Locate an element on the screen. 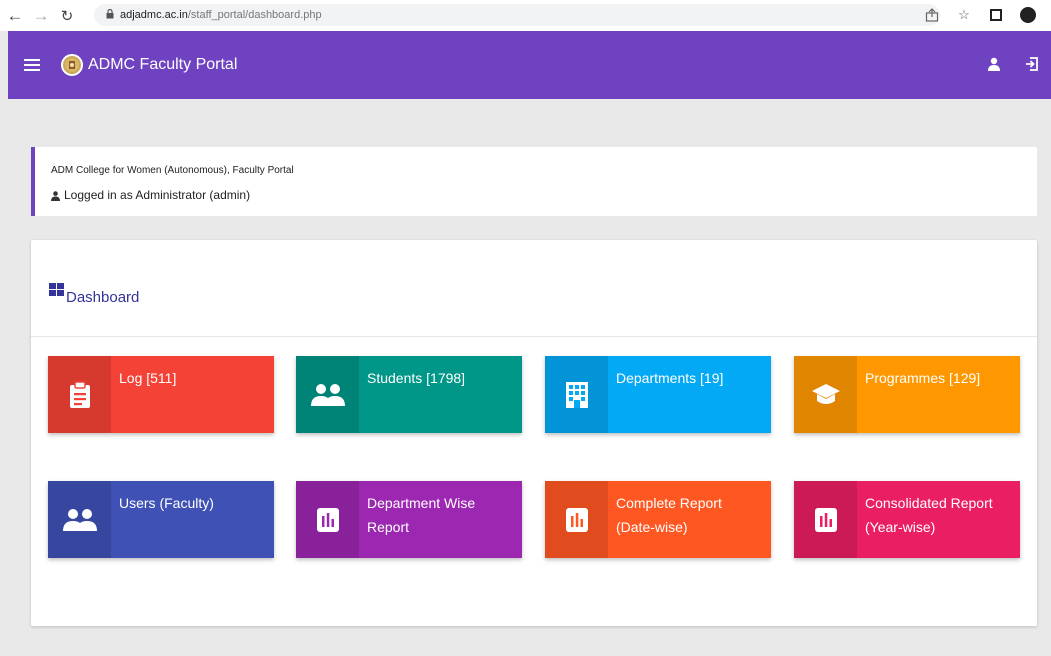 The width and height of the screenshot is (1051, 656). tile-label: Programmes [129] is located at coordinates (923, 378).